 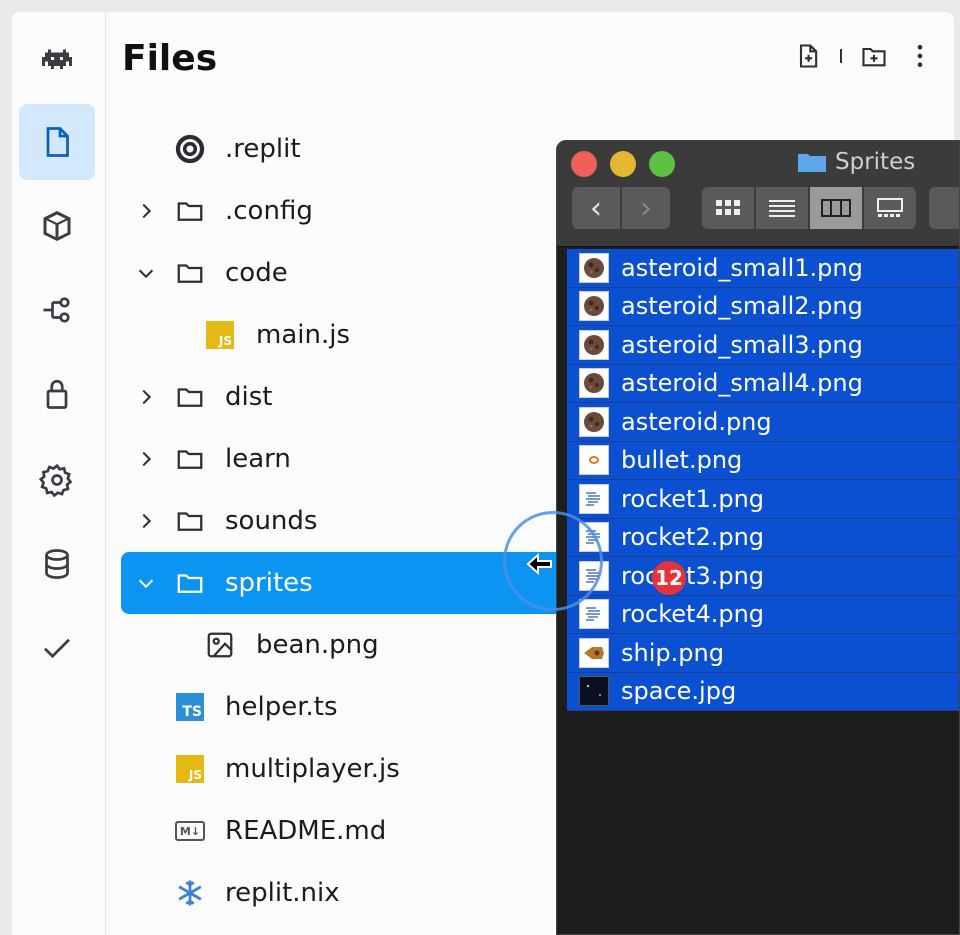 I want to click on finder-file-row: rocket2.png, so click(x=763, y=537).